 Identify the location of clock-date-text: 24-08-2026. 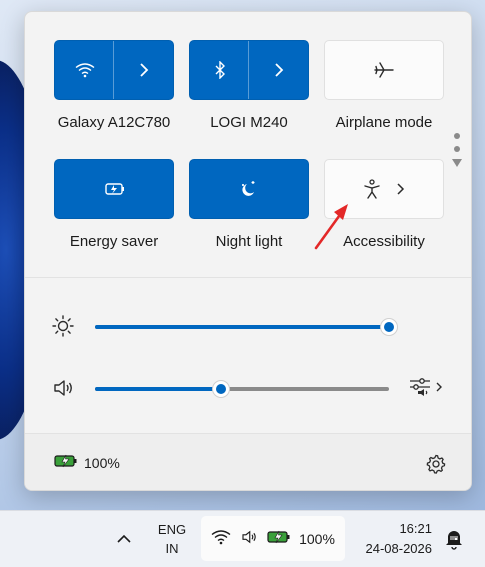
(399, 548).